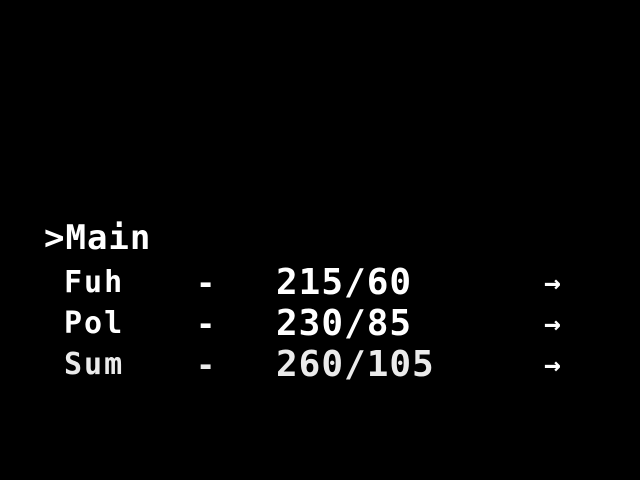 Image resolution: width=640 pixels, height=480 pixels. I want to click on menu-header: >Main, so click(97, 238).